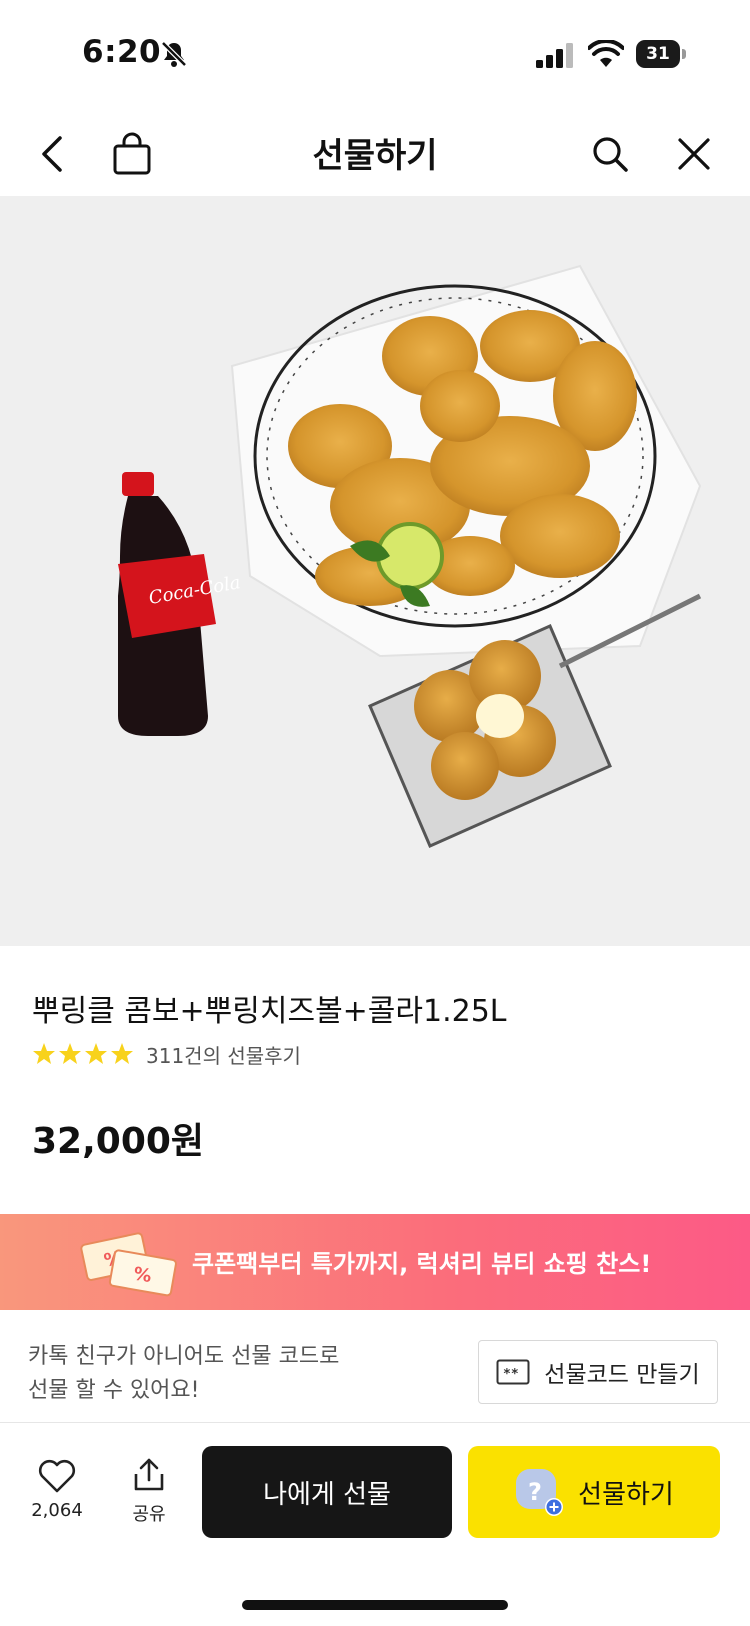  Describe the element at coordinates (57, 1498) in the screenshot. I see `like-button: 2,064` at that location.